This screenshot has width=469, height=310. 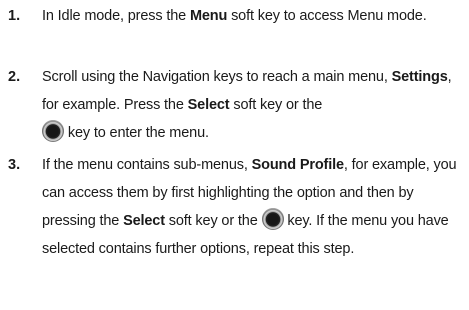 I want to click on sound-profile-label: Sound Profile, so click(x=297, y=165).